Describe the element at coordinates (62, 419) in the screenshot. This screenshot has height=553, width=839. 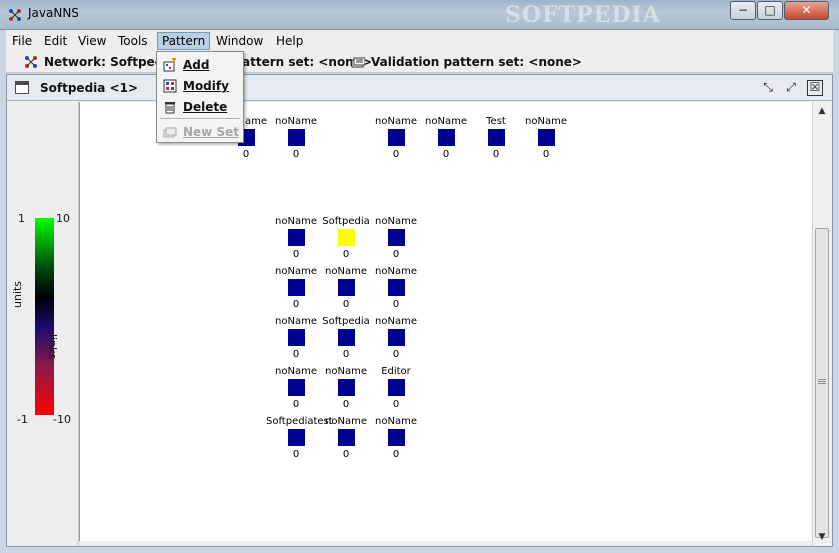
I see `links-min: -10` at that location.